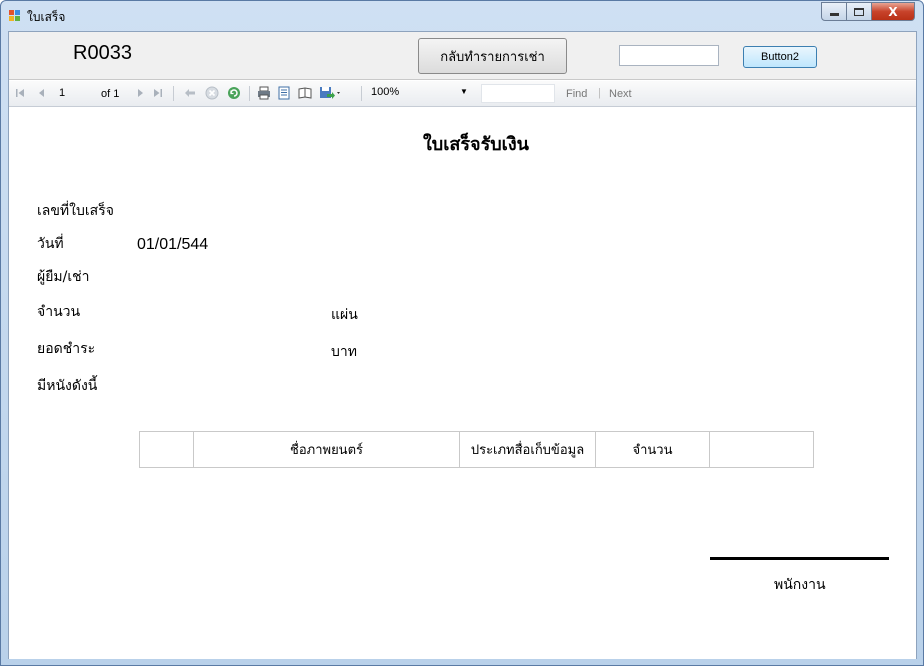 This screenshot has width=924, height=666. What do you see at coordinates (330, 93) in the screenshot?
I see `export-icon` at bounding box center [330, 93].